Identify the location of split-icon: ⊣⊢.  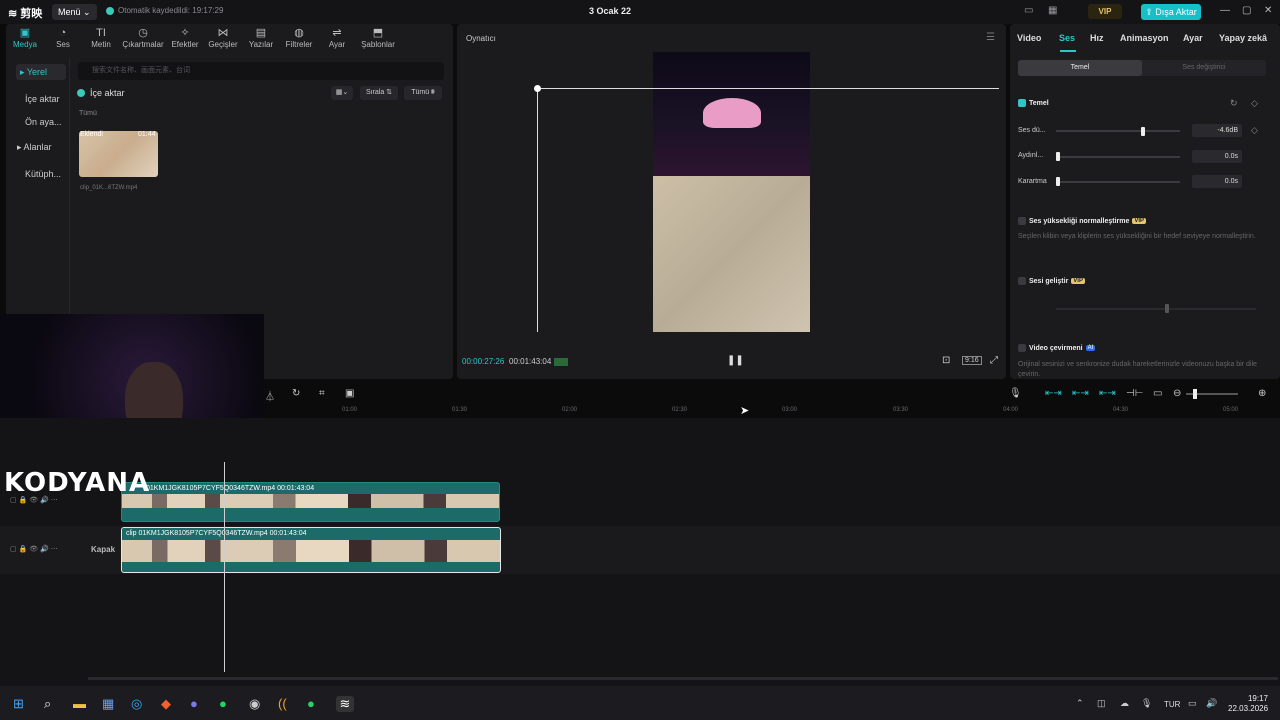
(1134, 393).